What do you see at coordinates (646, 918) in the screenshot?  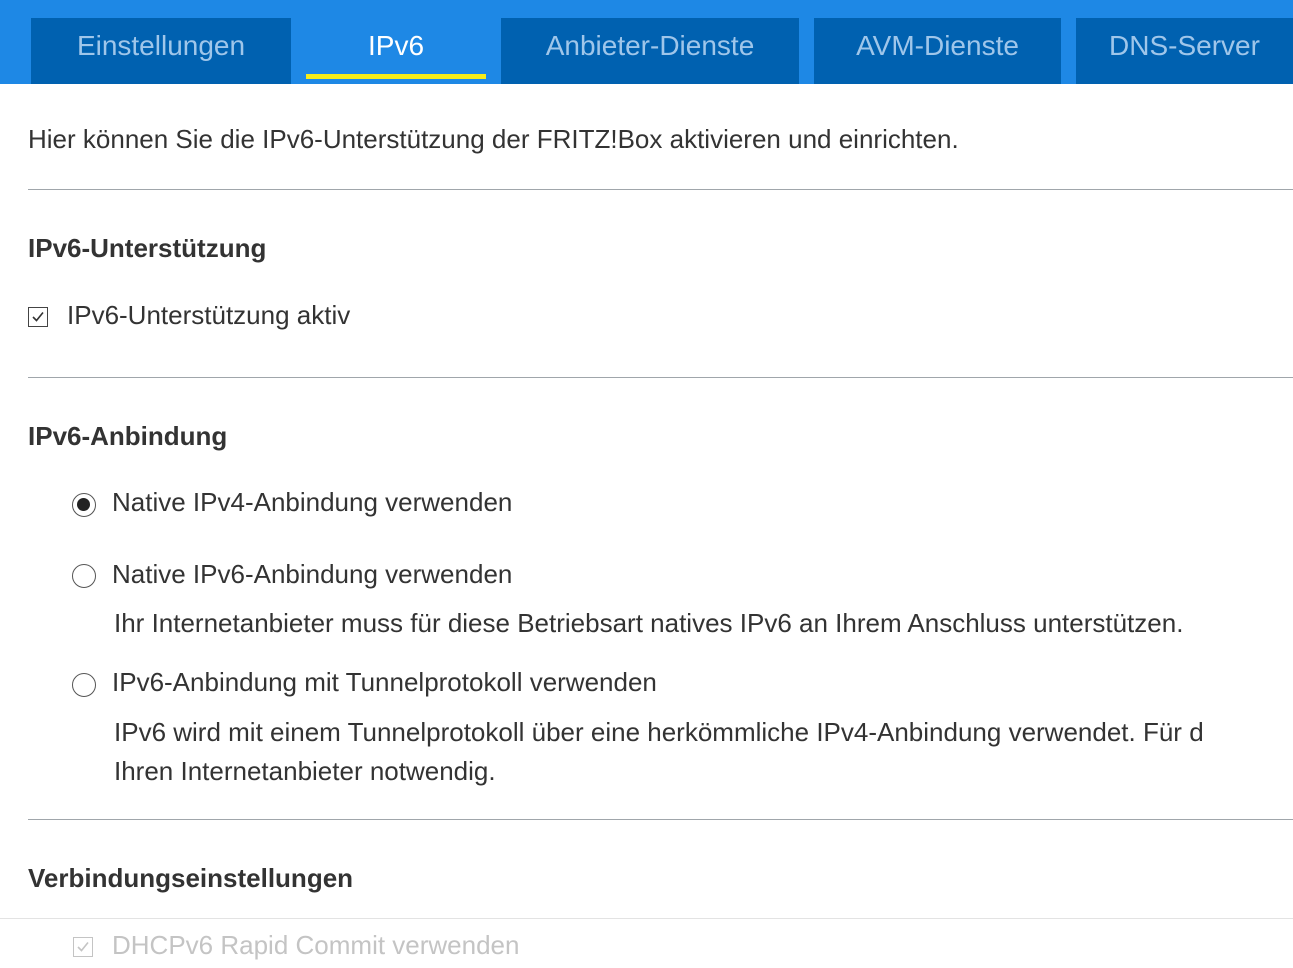 I see `scroll-fade-divider` at bounding box center [646, 918].